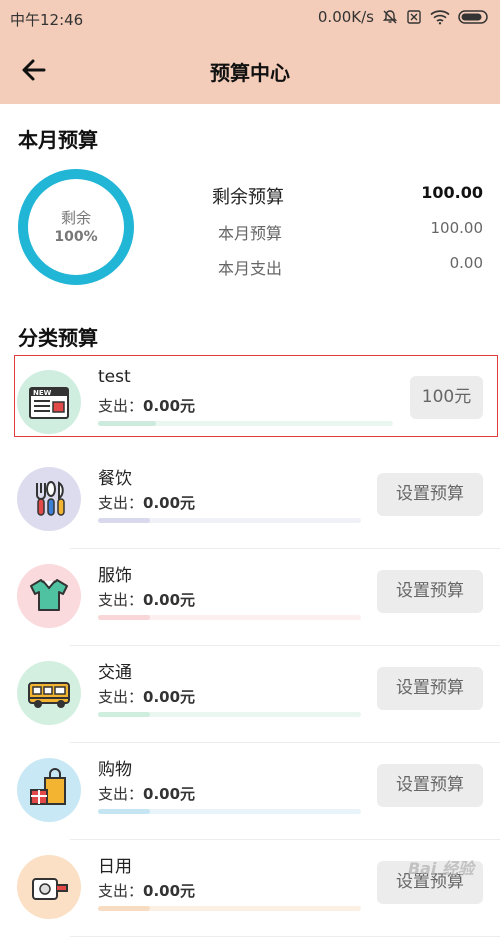 This screenshot has width=500, height=937. What do you see at coordinates (250, 791) in the screenshot?
I see `category-row: 购物 支出：0.00元 设置预算` at bounding box center [250, 791].